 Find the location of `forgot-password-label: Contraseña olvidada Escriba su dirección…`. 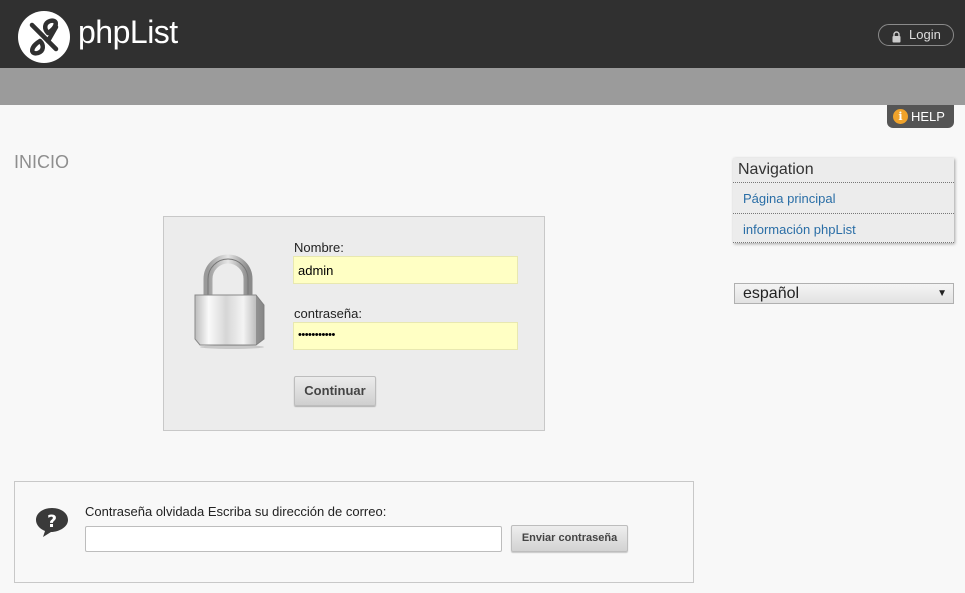

forgot-password-label: Contraseña olvidada Escriba su dirección… is located at coordinates (236, 511).